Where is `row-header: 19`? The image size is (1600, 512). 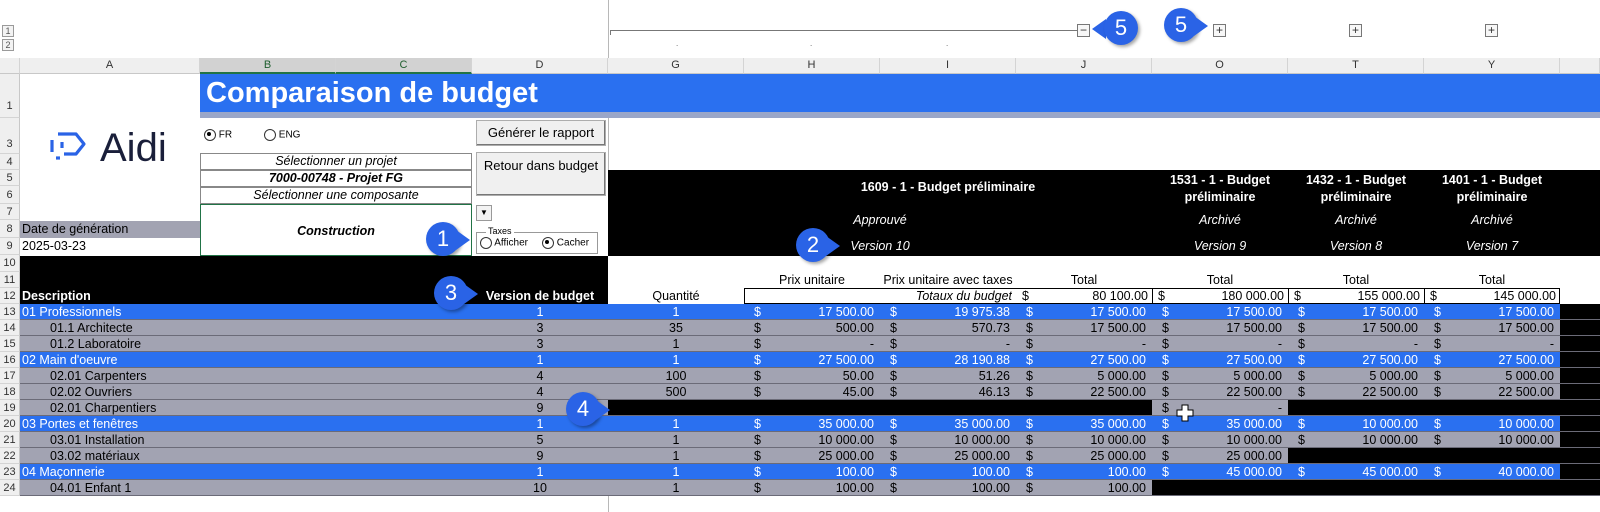 row-header: 19 is located at coordinates (10, 408).